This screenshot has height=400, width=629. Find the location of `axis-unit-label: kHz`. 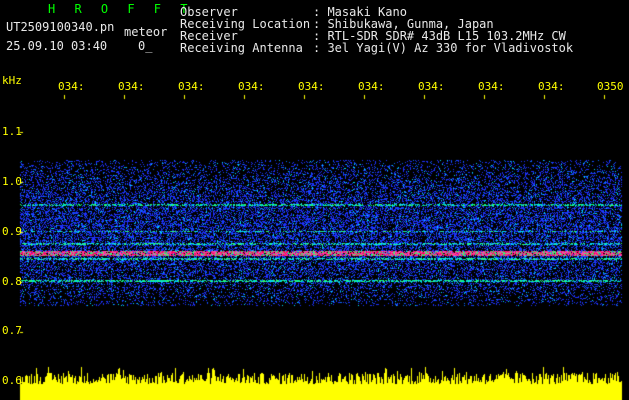

axis-unit-label: kHz is located at coordinates (12, 80).